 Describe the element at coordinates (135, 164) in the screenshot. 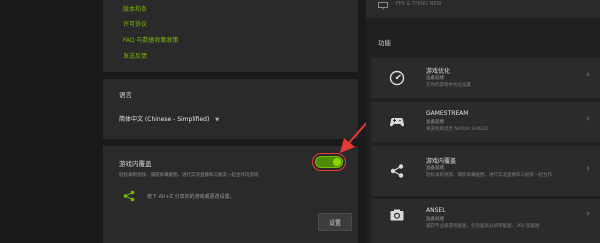

I see `overlay-title: 游戏内覆盖` at that location.